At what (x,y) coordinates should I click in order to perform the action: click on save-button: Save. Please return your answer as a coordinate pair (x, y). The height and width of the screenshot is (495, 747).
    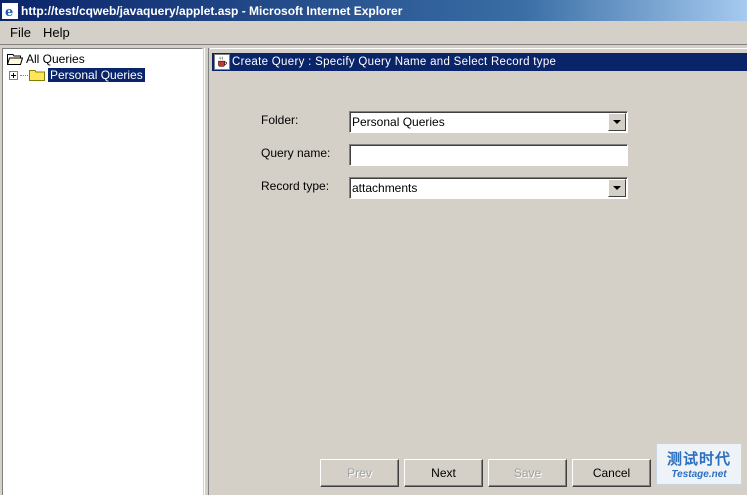
    Looking at the image, I should click on (527, 473).